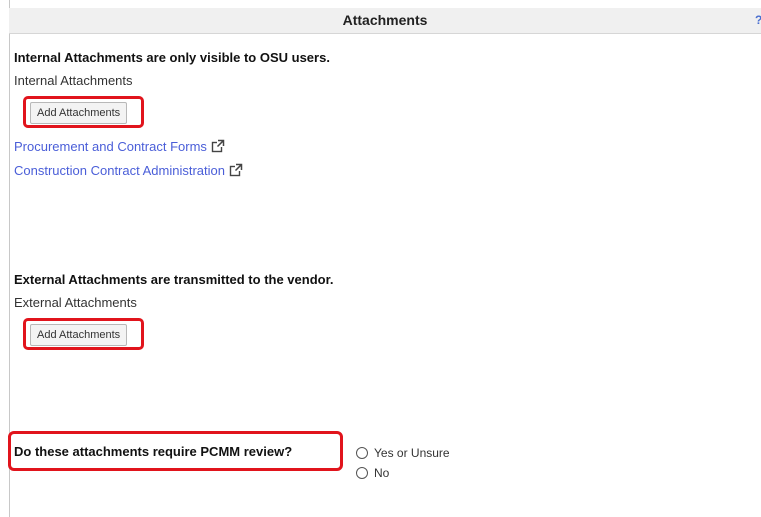  Describe the element at coordinates (79, 335) in the screenshot. I see `external-add-attachments-button: Add Attachments` at that location.